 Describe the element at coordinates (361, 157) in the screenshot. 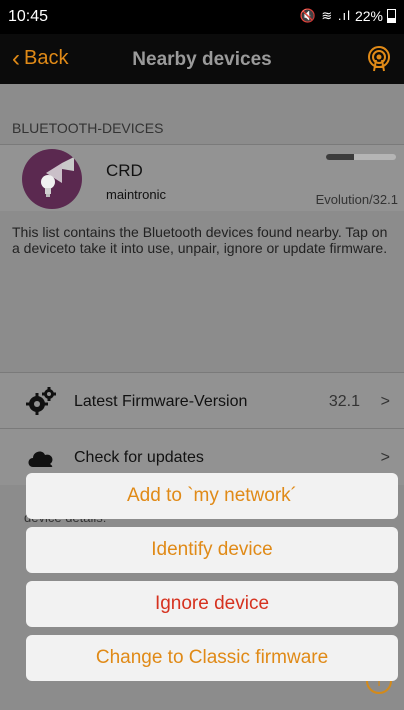

I see `signal-strength-bar` at that location.